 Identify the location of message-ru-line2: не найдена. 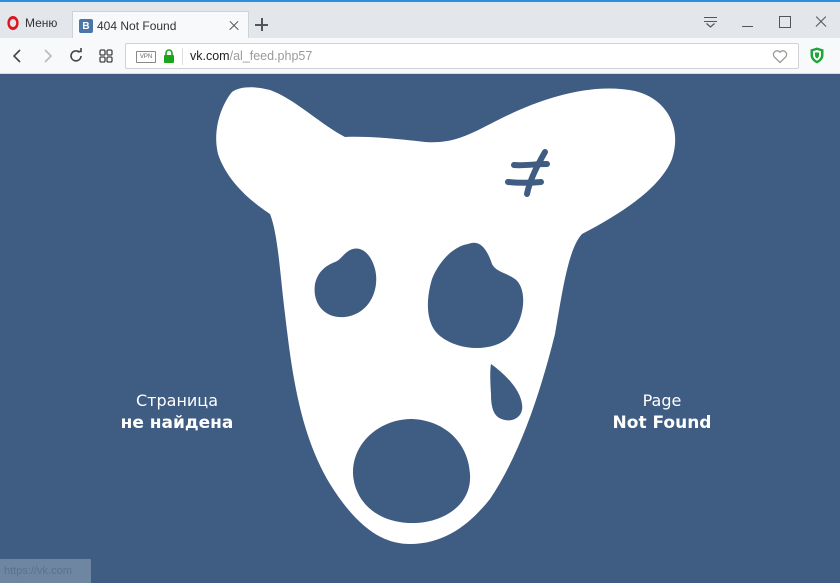
(177, 423).